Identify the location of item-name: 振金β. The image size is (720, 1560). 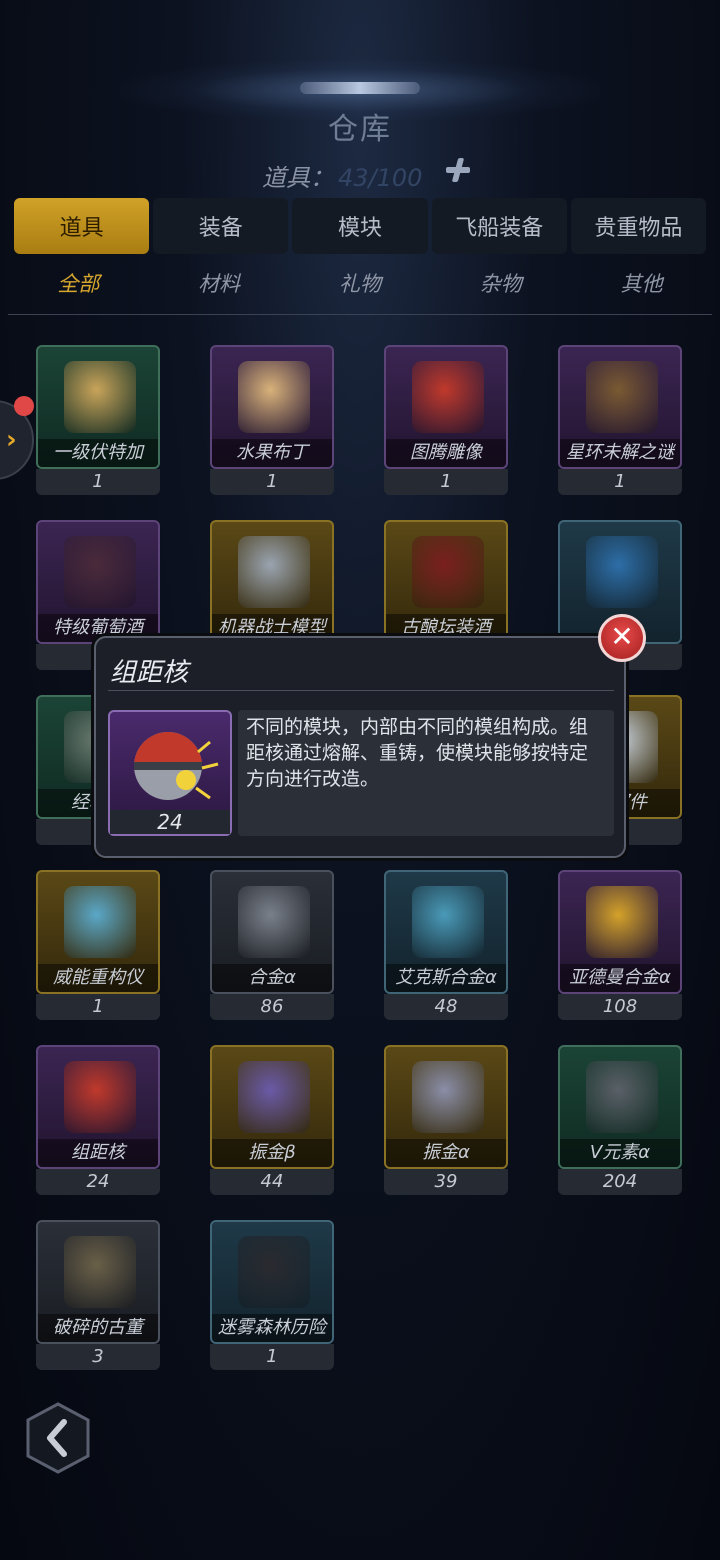
(272, 1153).